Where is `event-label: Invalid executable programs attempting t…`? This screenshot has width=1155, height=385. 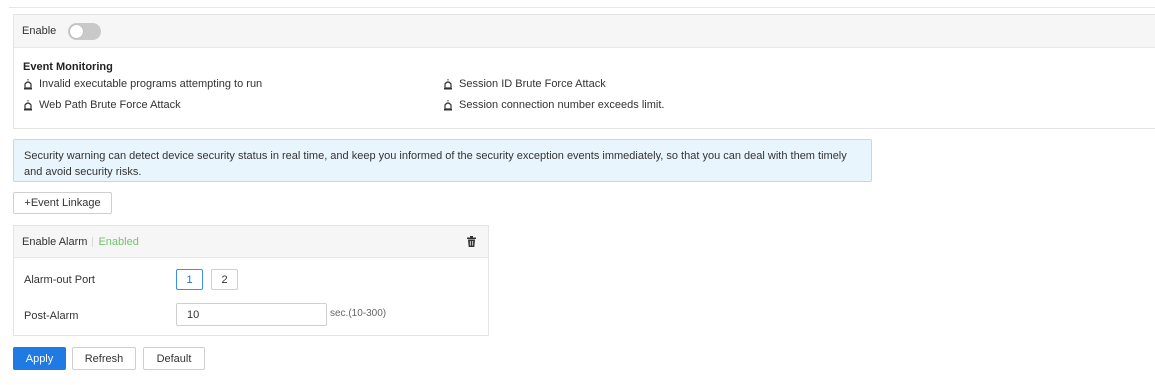 event-label: Invalid executable programs attempting t… is located at coordinates (151, 84).